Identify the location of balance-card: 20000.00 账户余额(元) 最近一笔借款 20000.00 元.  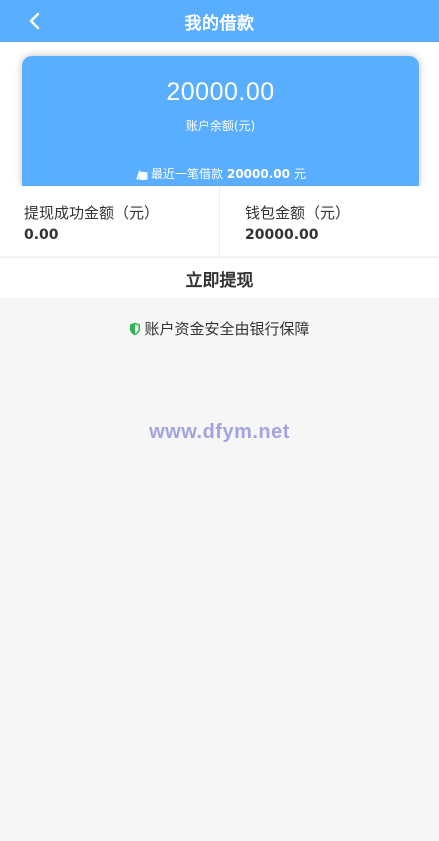
(220, 121).